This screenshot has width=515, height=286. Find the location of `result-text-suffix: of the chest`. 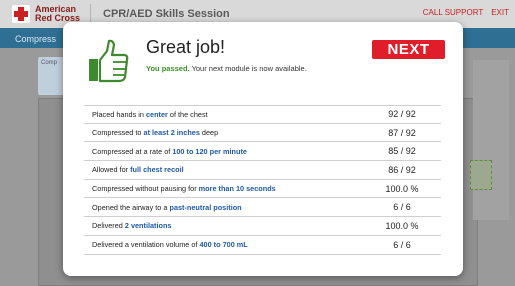

result-text-suffix: of the chest is located at coordinates (187, 114).